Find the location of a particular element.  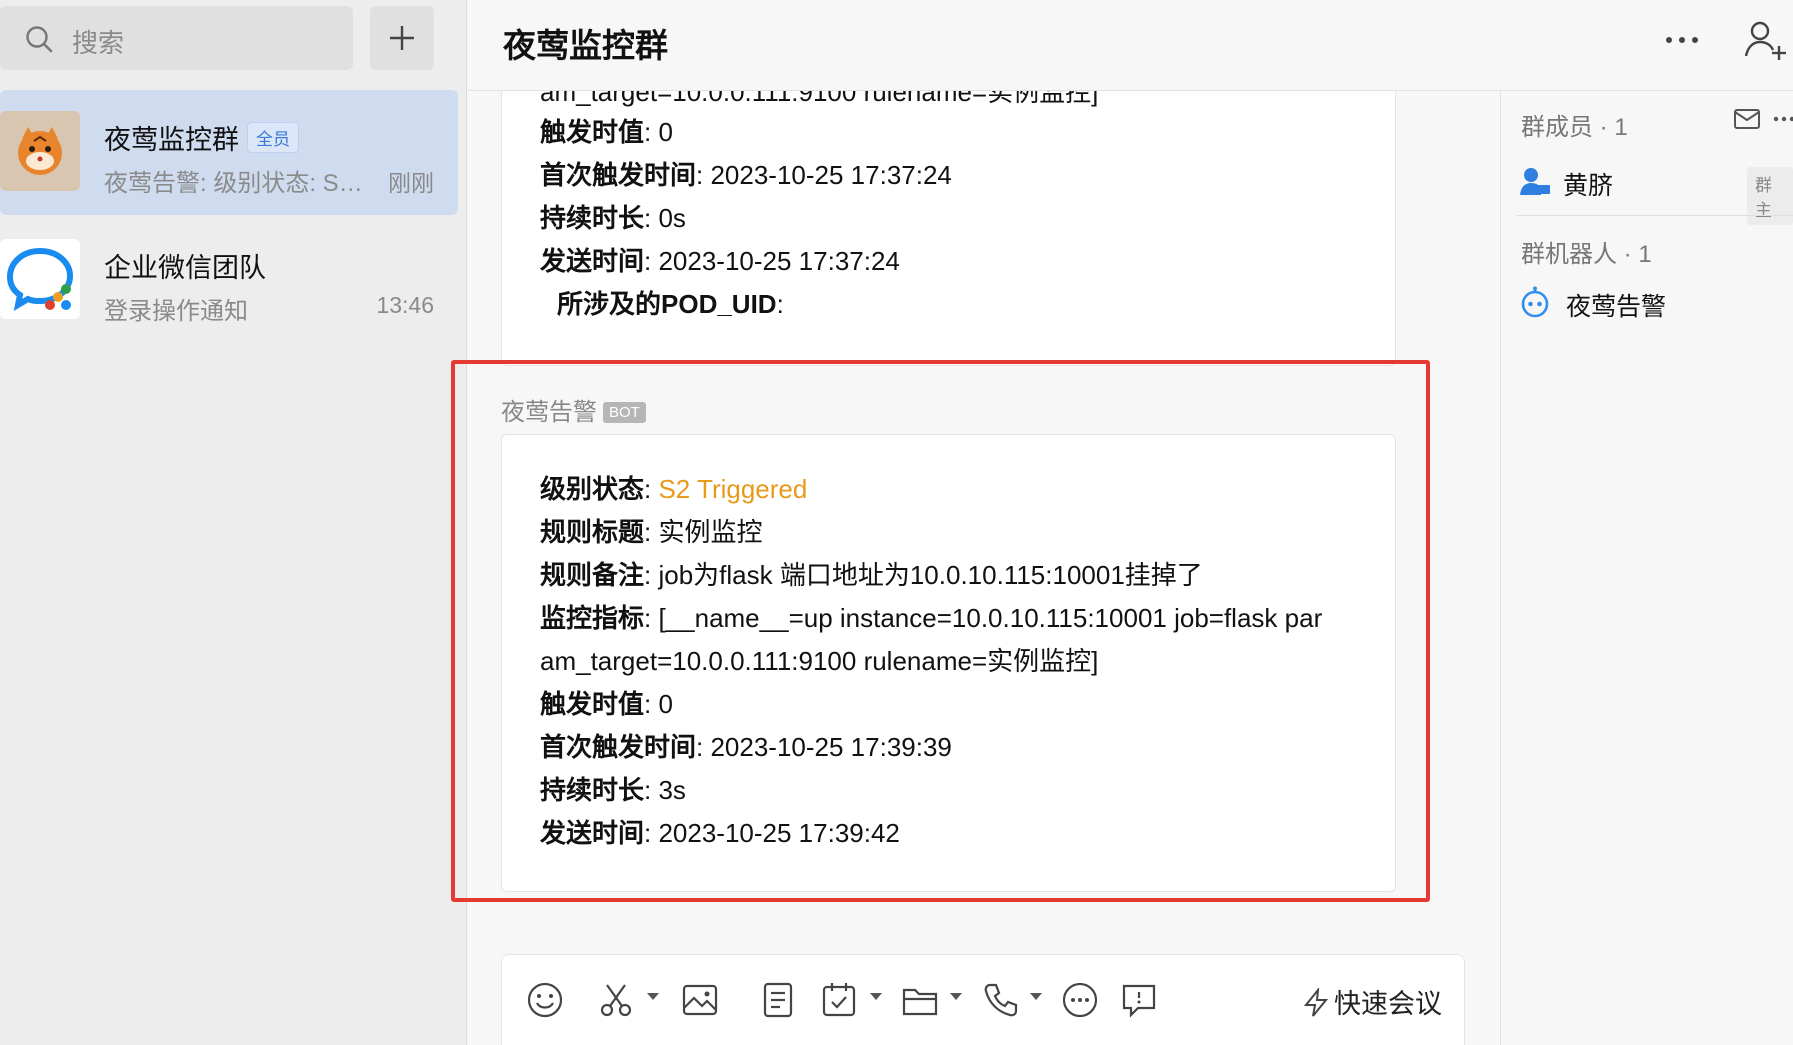

group-info-sidebar: 群成员 · 1 黄脐 群主 群机器人 · 1 夜莺告警 is located at coordinates (1646, 568).